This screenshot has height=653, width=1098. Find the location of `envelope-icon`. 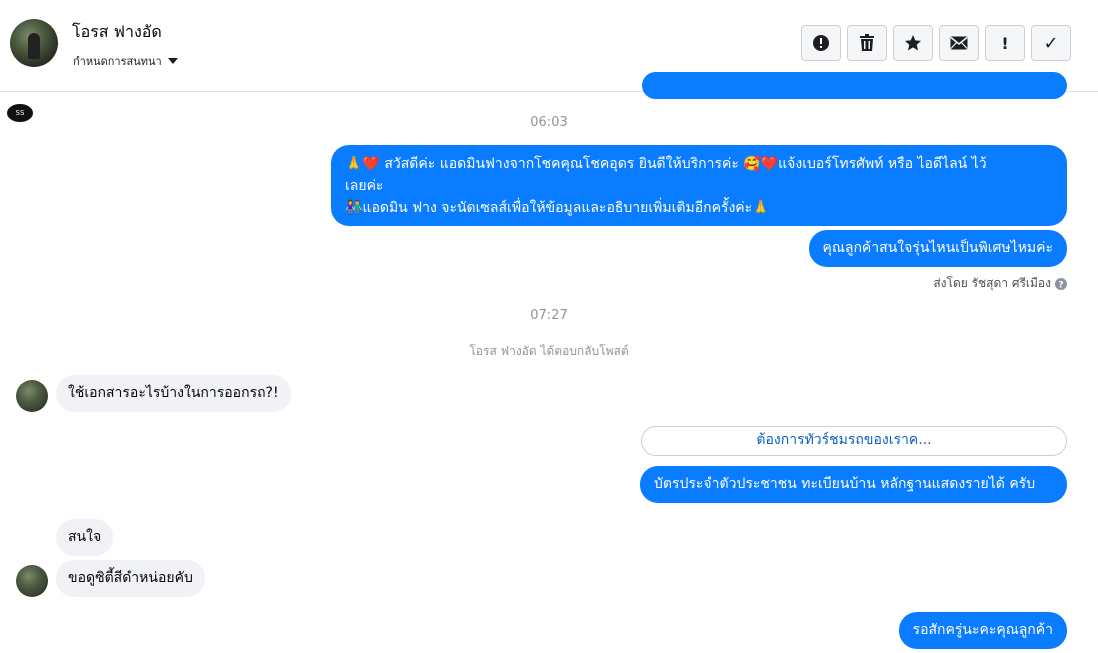

envelope-icon is located at coordinates (959, 43).